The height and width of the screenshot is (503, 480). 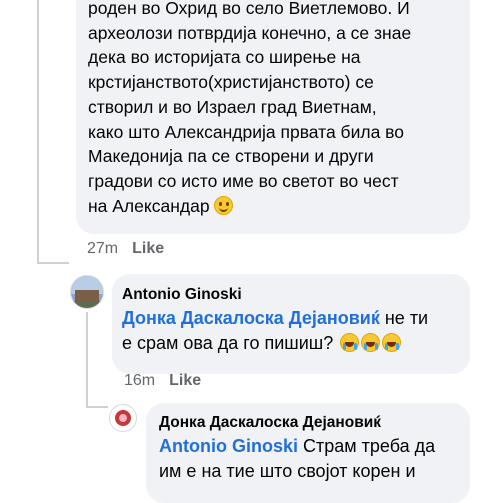 I want to click on thread-line-reply, so click(x=87, y=359).